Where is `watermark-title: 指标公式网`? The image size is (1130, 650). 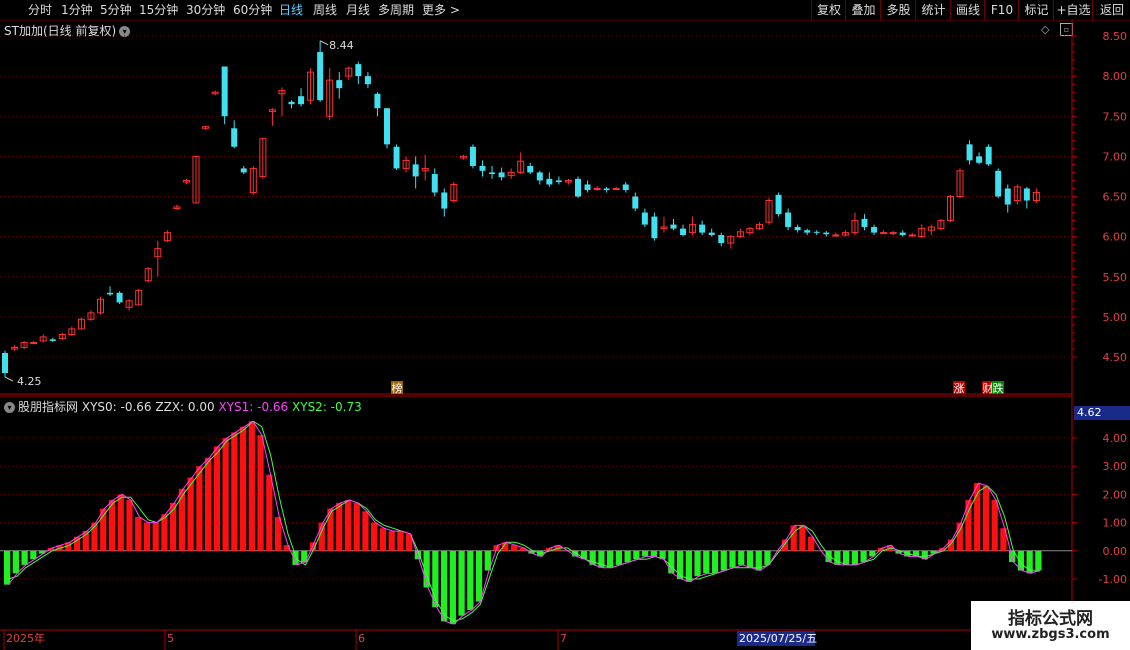 watermark-title: 指标公式网 is located at coordinates (1050, 619).